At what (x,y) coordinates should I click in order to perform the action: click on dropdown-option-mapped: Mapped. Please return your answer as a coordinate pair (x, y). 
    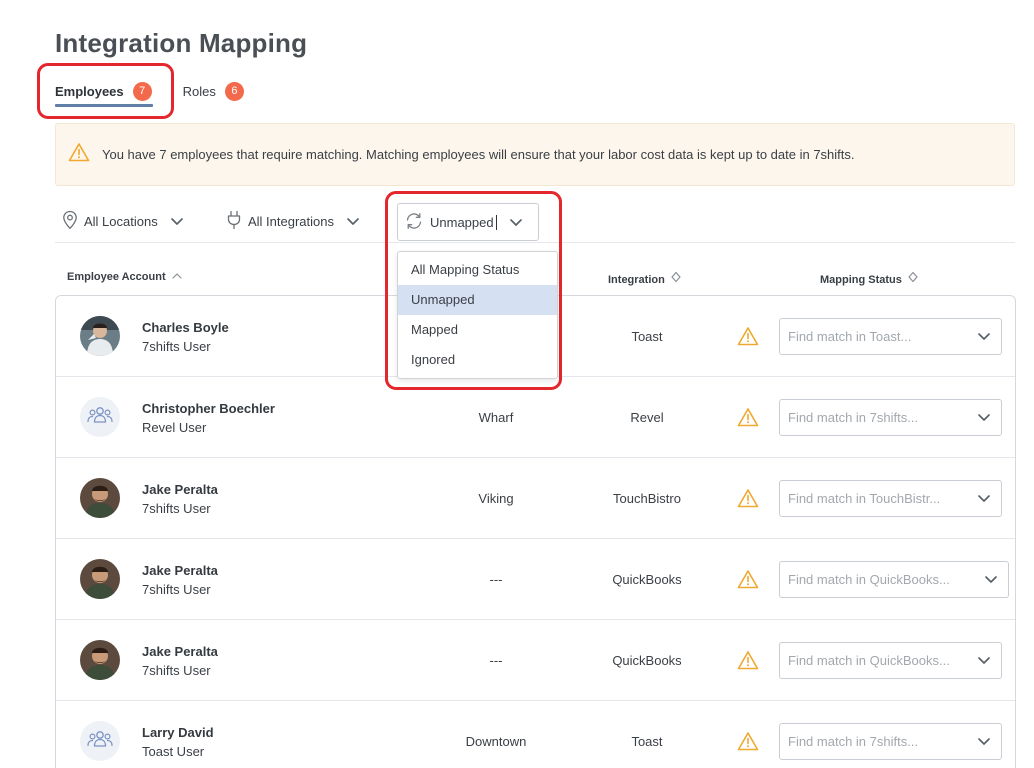
    Looking at the image, I should click on (477, 330).